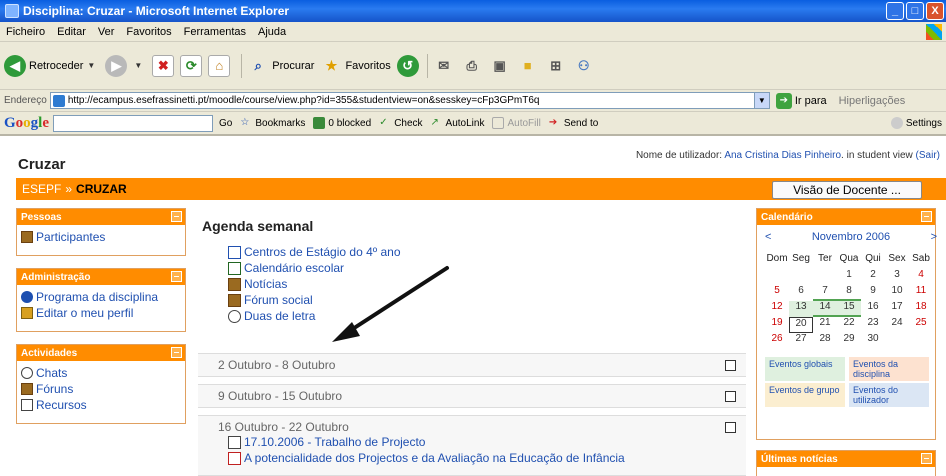  Describe the element at coordinates (889, 369) in the screenshot. I see `legend-course-events: Eventos da disciplina` at that location.